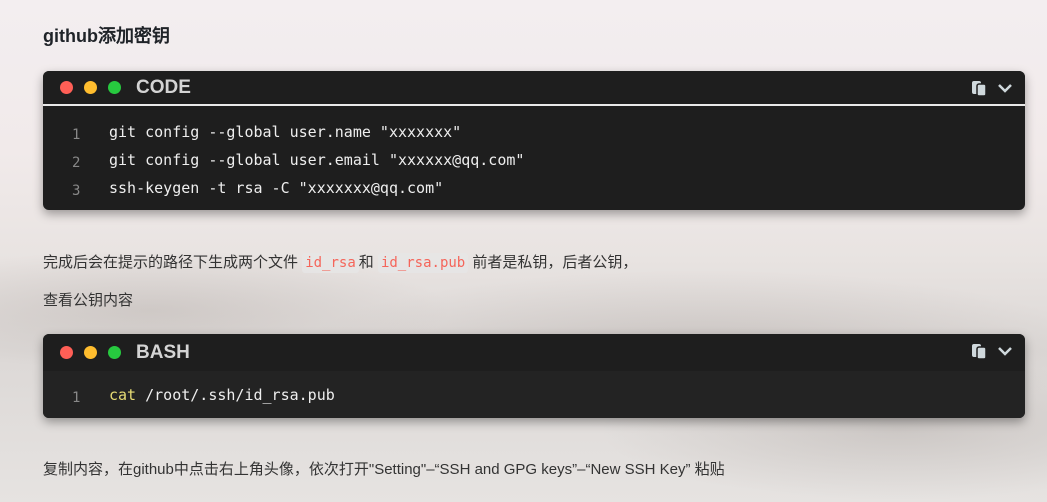  Describe the element at coordinates (88, 300) in the screenshot. I see `paragraph-view-key: 查看公钥内容` at that location.